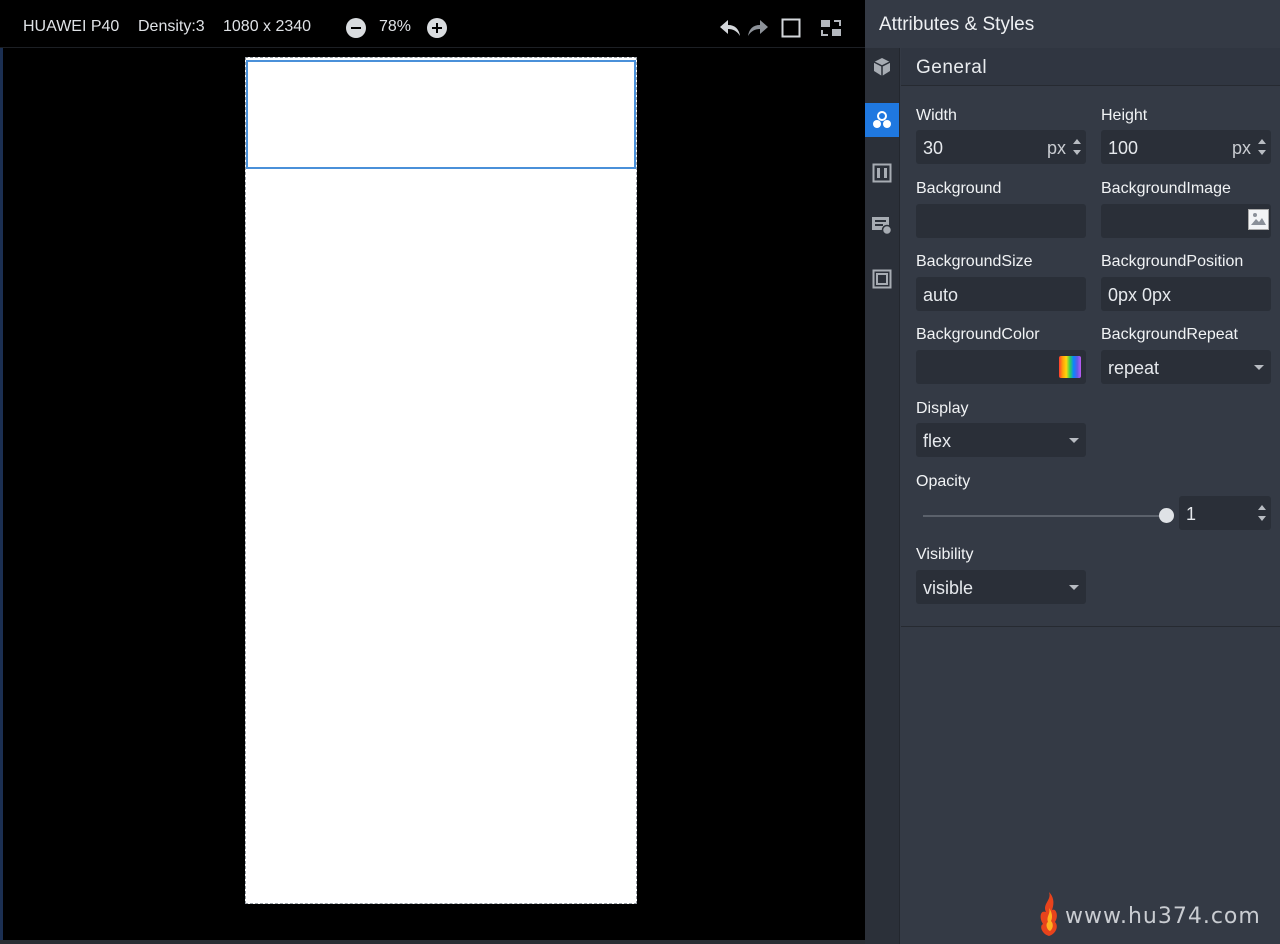 Image resolution: width=1280 pixels, height=944 pixels. Describe the element at coordinates (1001, 147) in the screenshot. I see `width-input: 30 px` at that location.